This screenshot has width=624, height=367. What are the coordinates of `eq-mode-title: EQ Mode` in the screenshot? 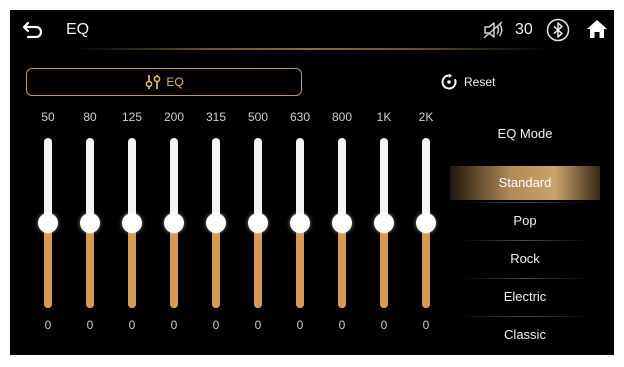 It's located at (525, 133).